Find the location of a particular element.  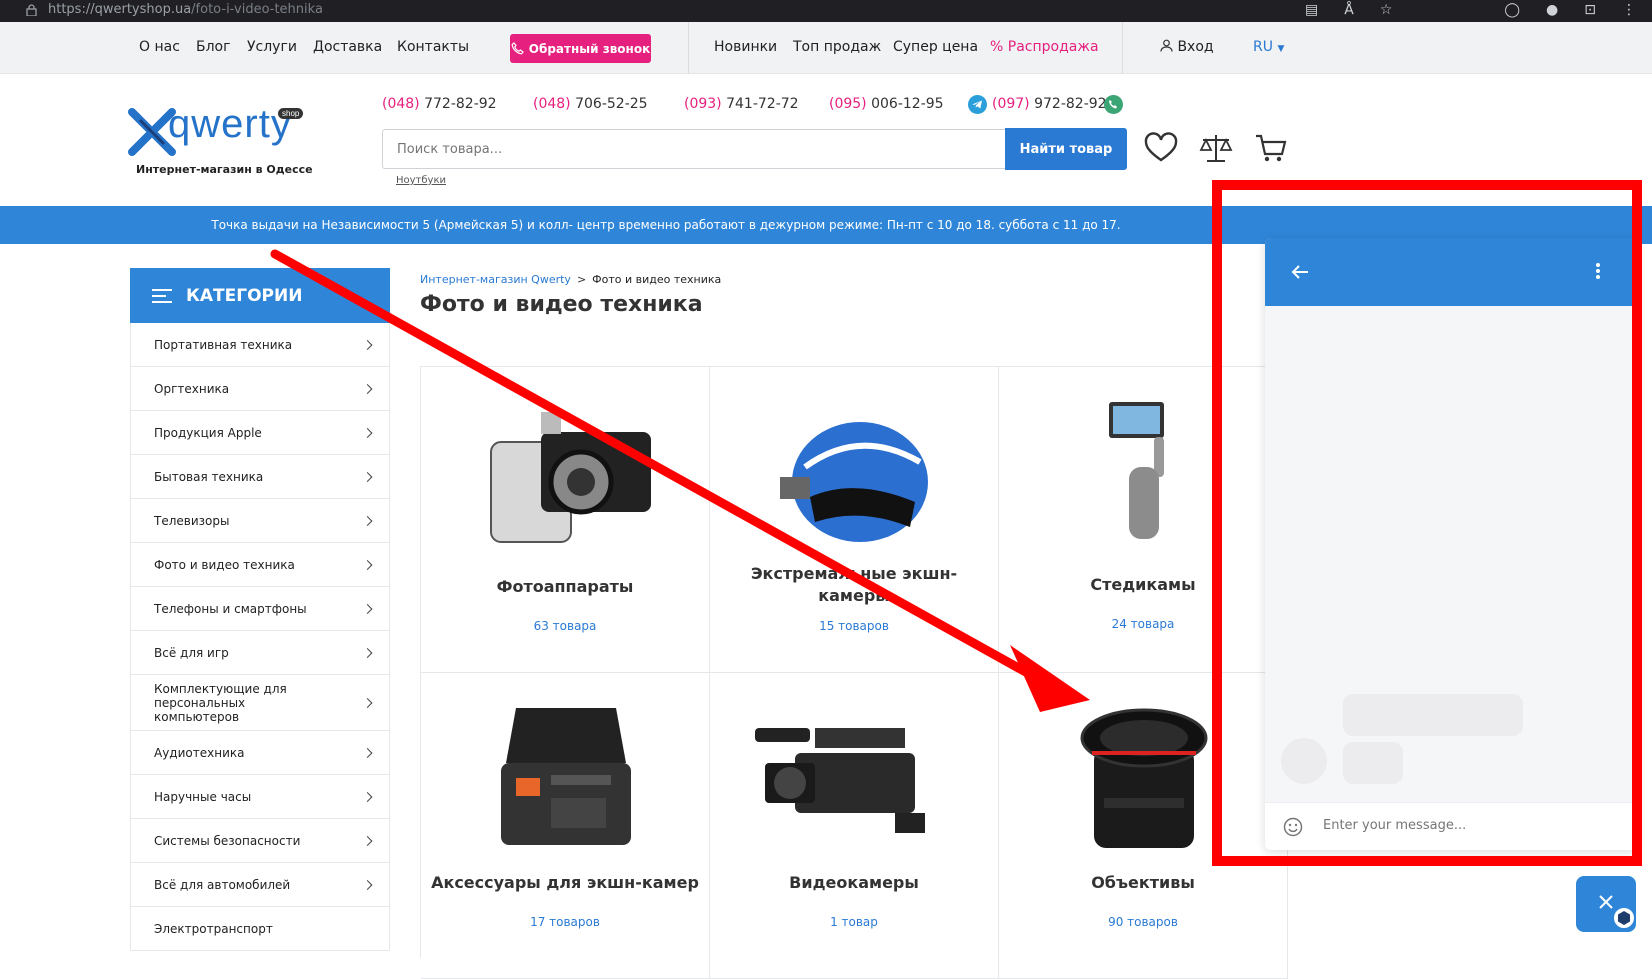

categories-title: КАТЕГОРИИ is located at coordinates (244, 295).